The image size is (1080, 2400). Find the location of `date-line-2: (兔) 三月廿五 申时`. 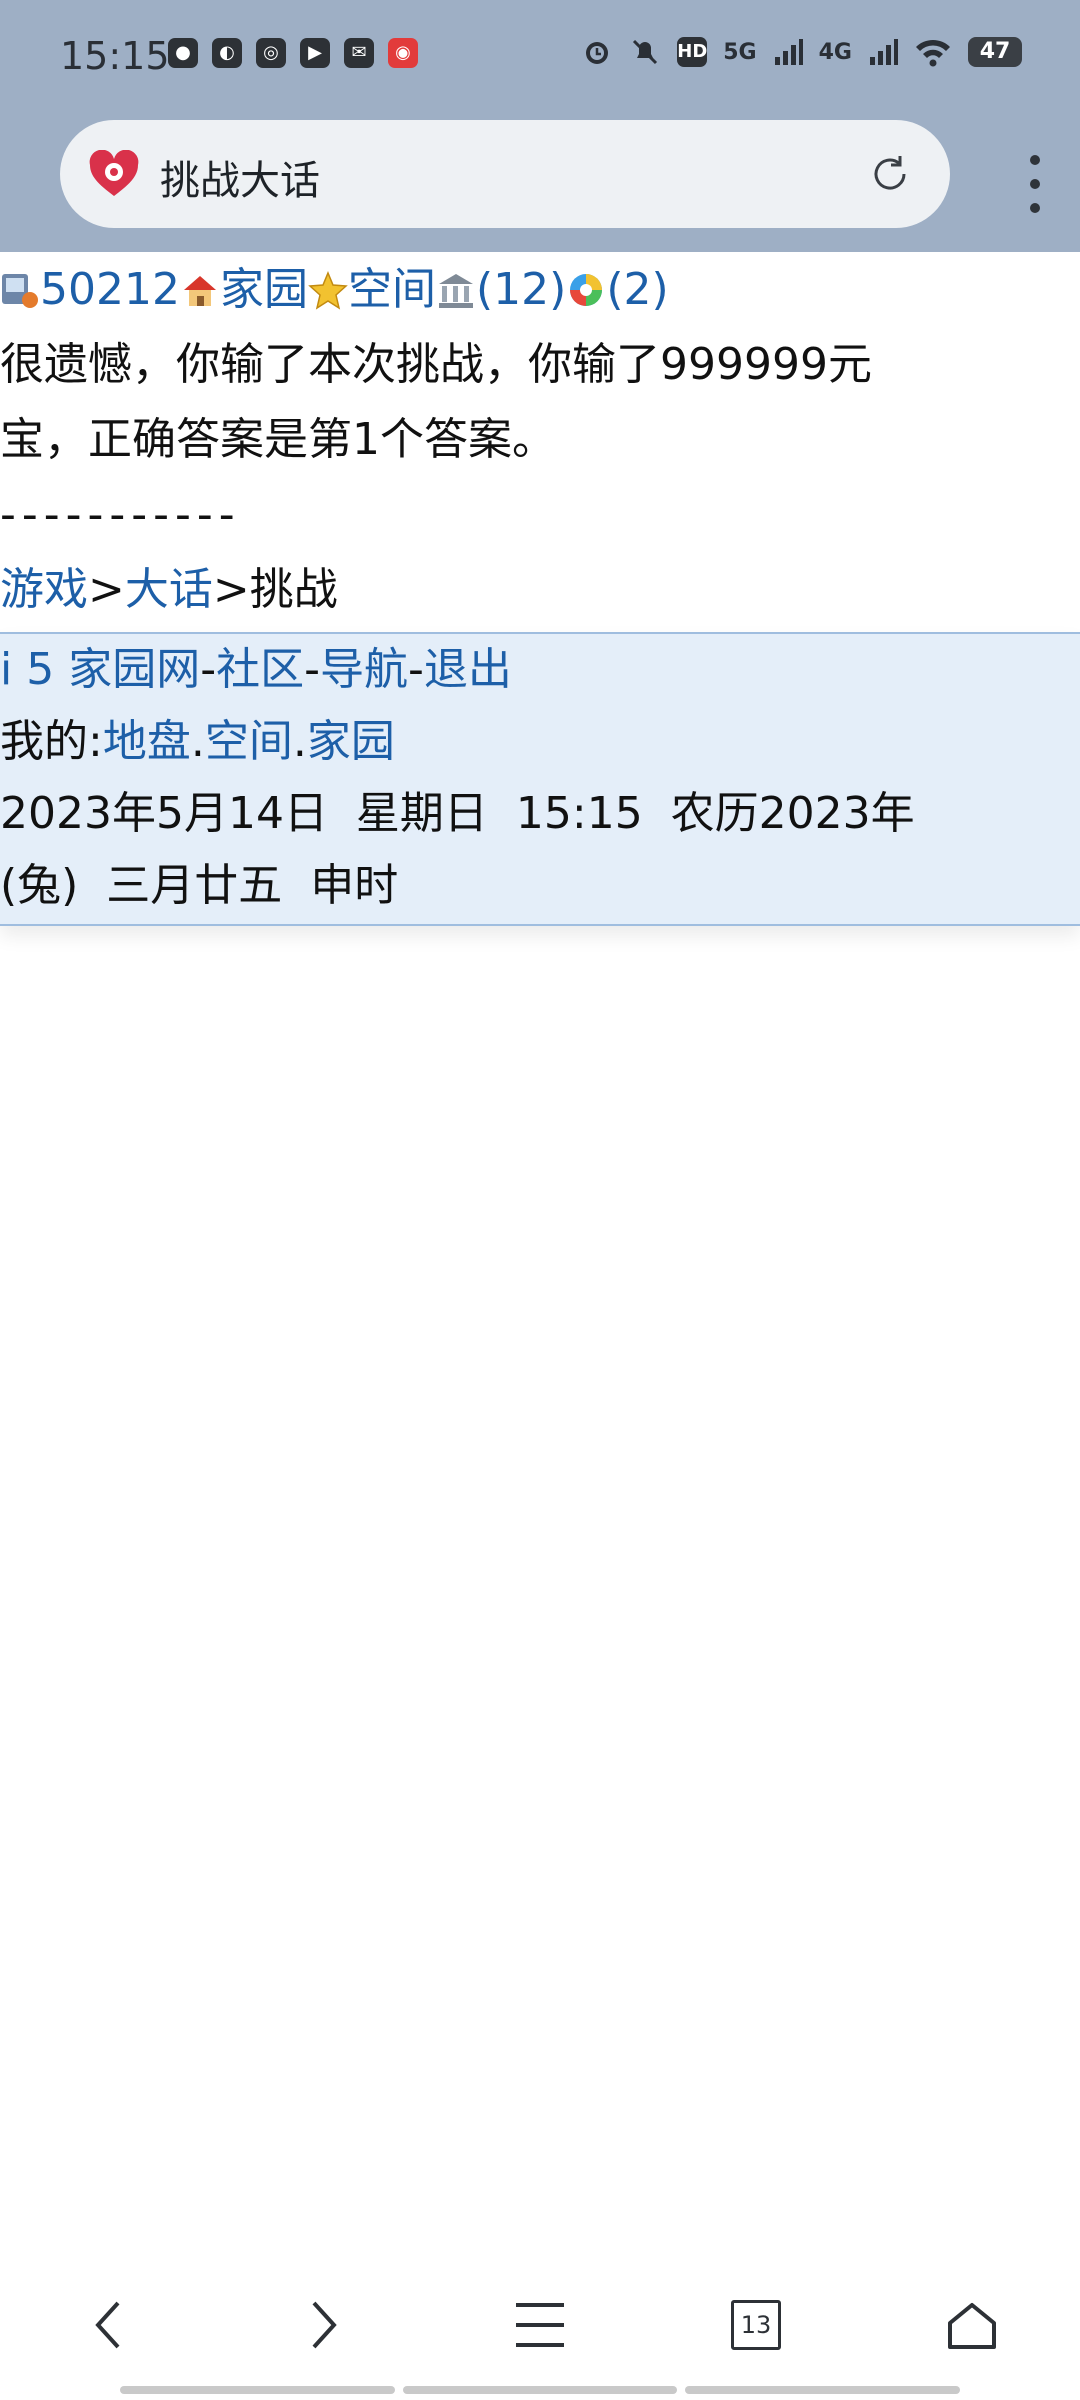

date-line-2: (兔) 三月廿五 申时 is located at coordinates (199, 885).